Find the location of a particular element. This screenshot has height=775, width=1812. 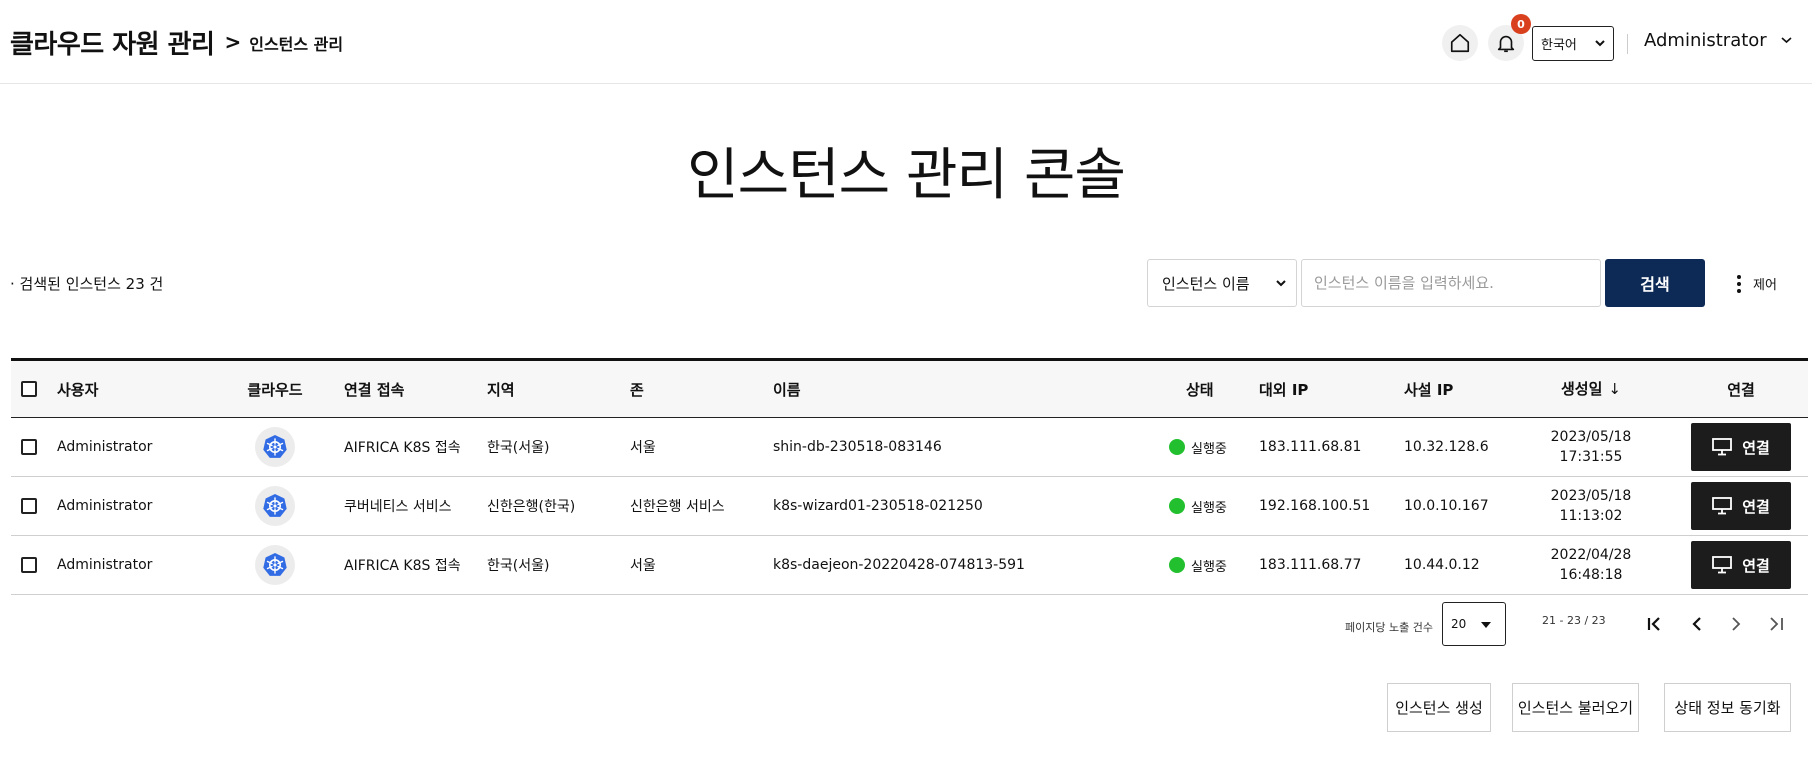

next-page-button is located at coordinates (1736, 624).